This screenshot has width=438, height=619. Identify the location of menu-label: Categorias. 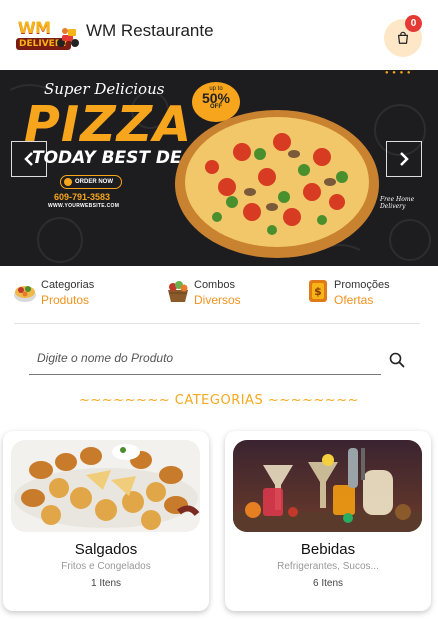
(68, 285).